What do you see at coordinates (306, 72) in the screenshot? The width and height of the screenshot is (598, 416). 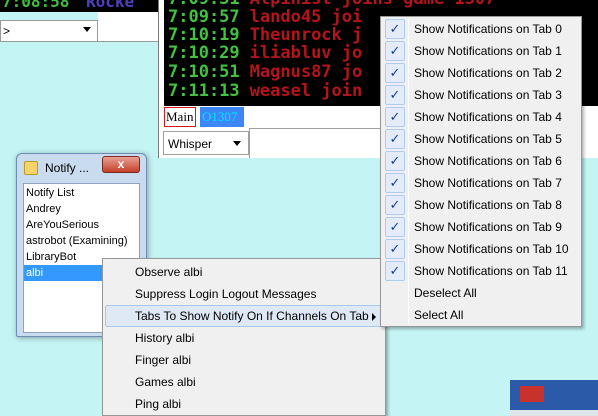 I see `chat-message: Magnus87 jo` at bounding box center [306, 72].